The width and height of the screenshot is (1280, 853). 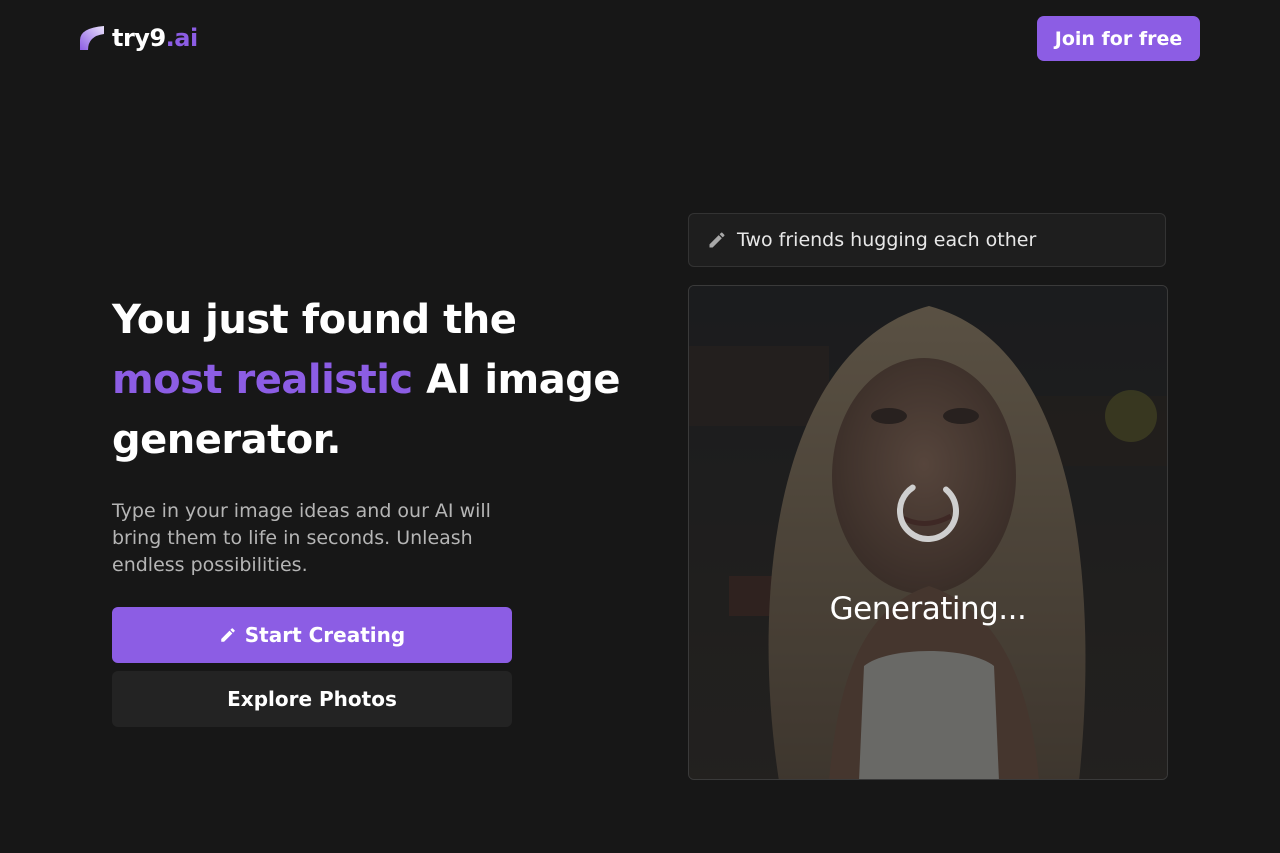 I want to click on prompt-display: Two friends hugging each other, so click(x=927, y=240).